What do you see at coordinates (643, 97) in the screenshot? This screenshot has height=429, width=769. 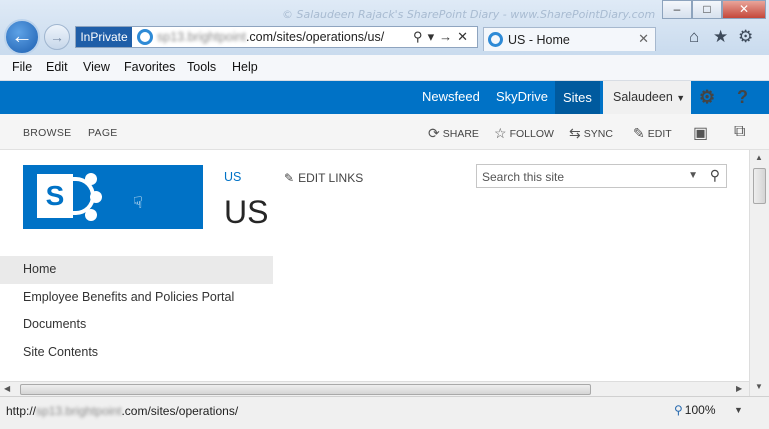 I see `user-name: Salaudeen` at bounding box center [643, 97].